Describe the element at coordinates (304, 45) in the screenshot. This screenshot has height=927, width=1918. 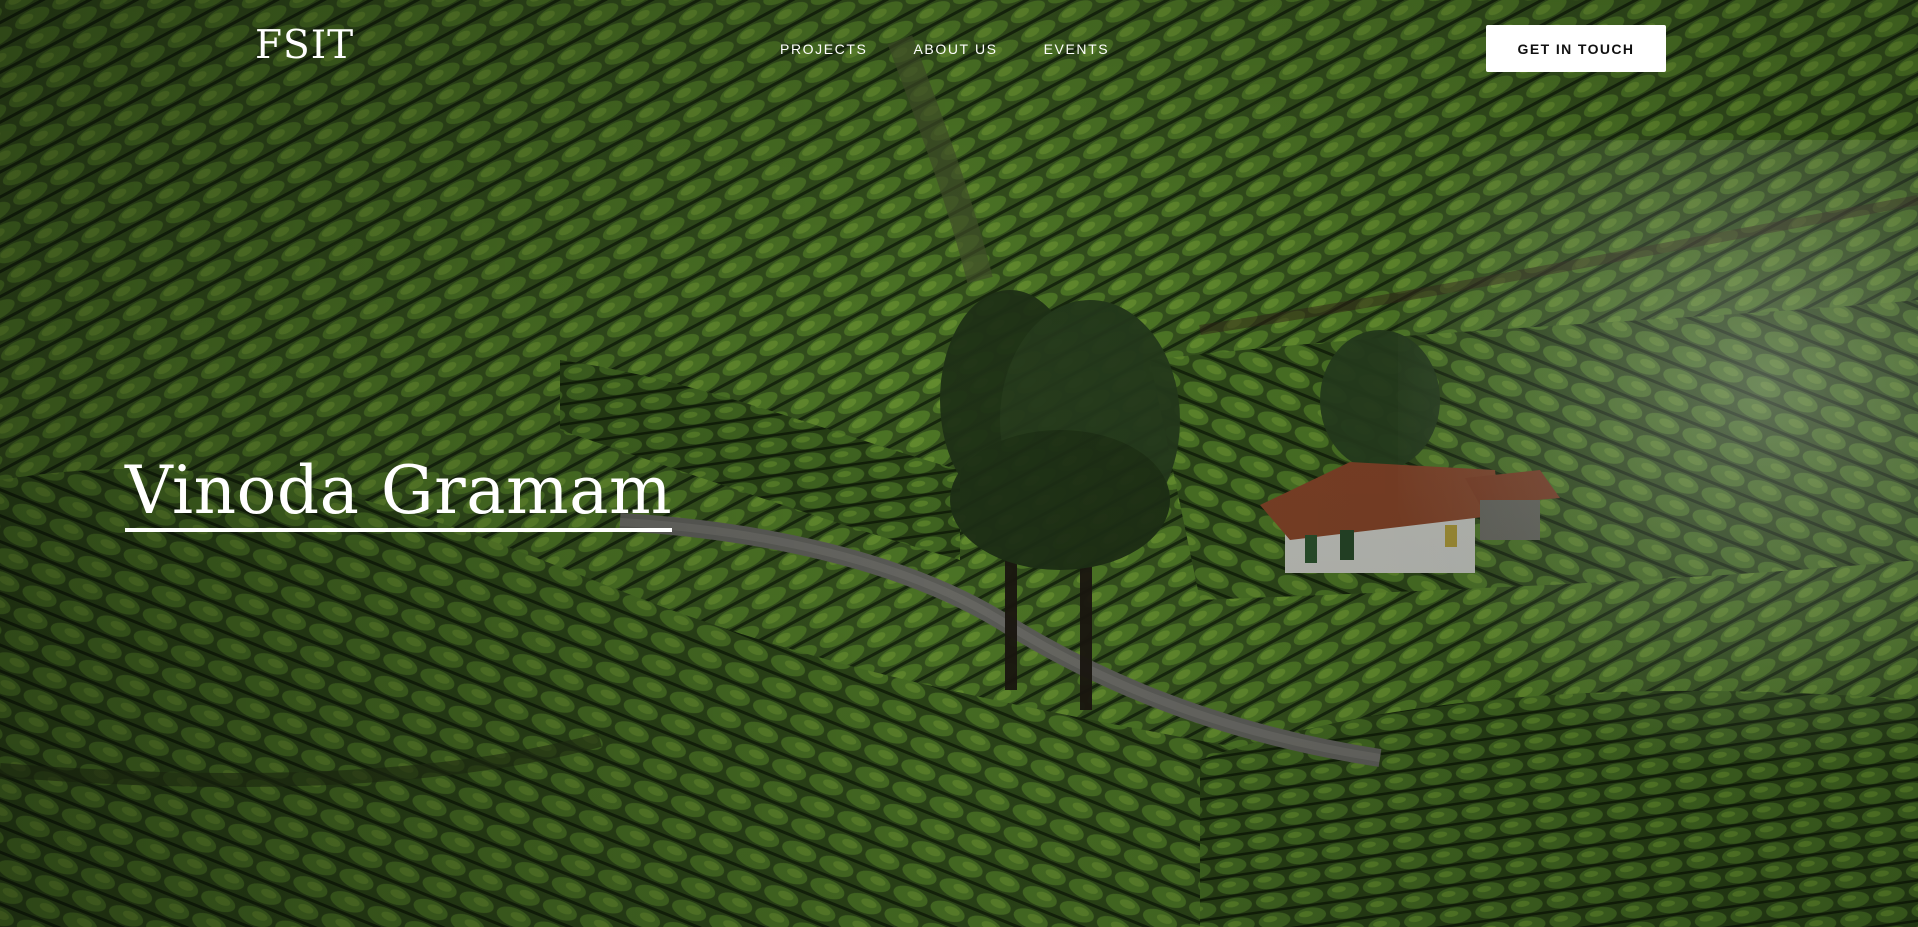
I see `logo: FSIT` at that location.